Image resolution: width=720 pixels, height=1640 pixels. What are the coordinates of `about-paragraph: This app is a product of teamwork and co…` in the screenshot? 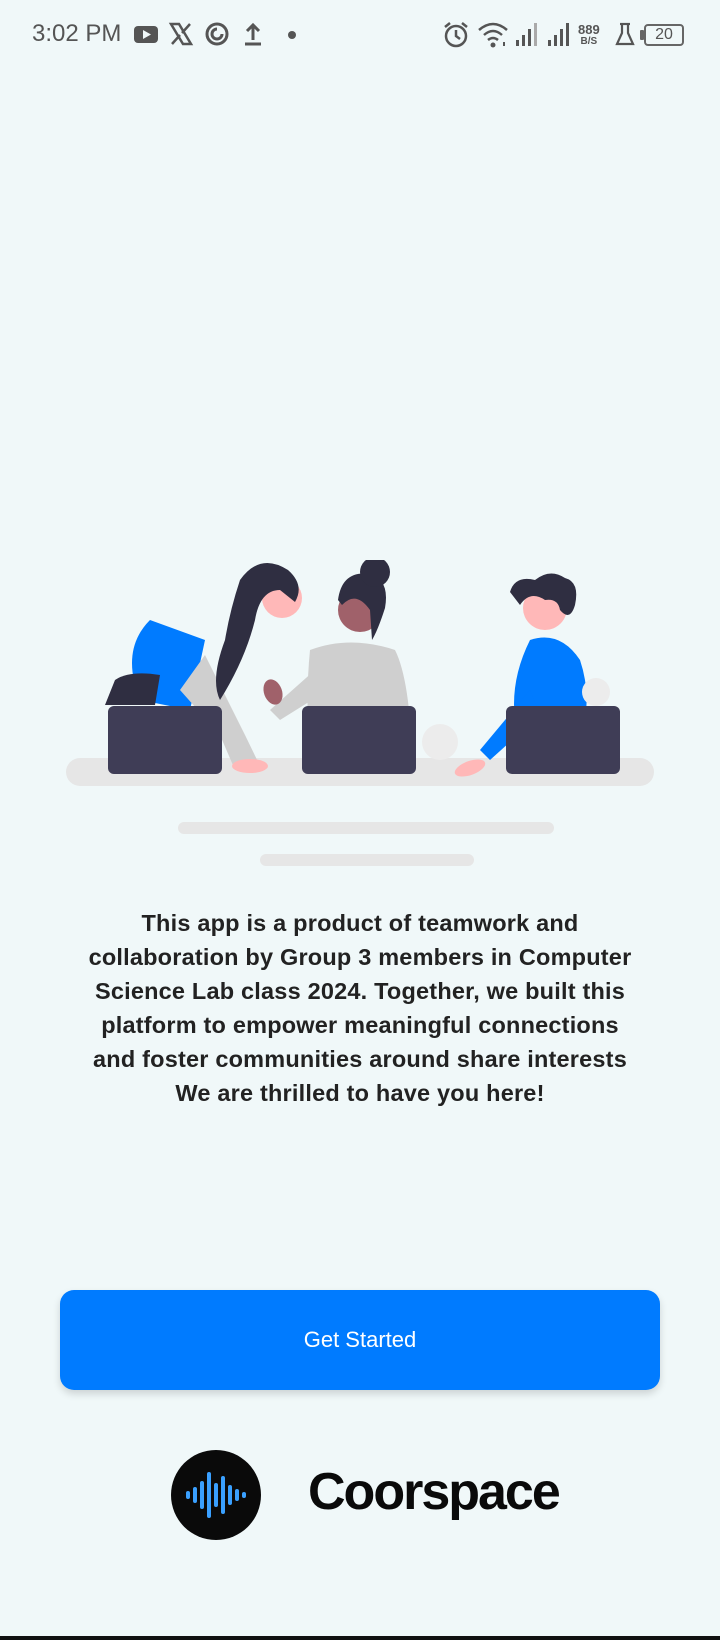 It's located at (360, 1008).